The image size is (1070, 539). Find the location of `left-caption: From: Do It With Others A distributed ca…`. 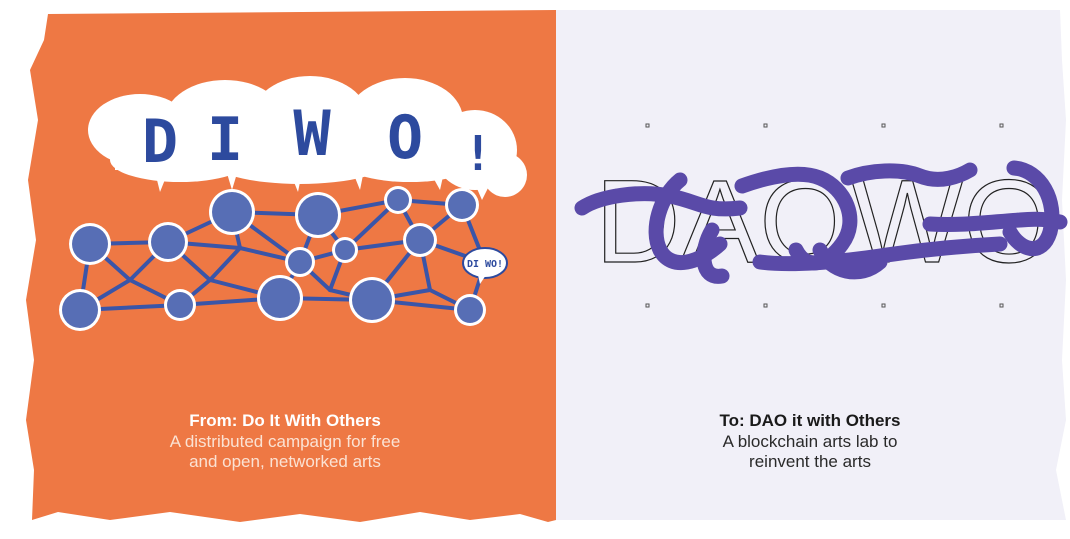

left-caption: From: Do It With Others A distributed ca… is located at coordinates (285, 442).